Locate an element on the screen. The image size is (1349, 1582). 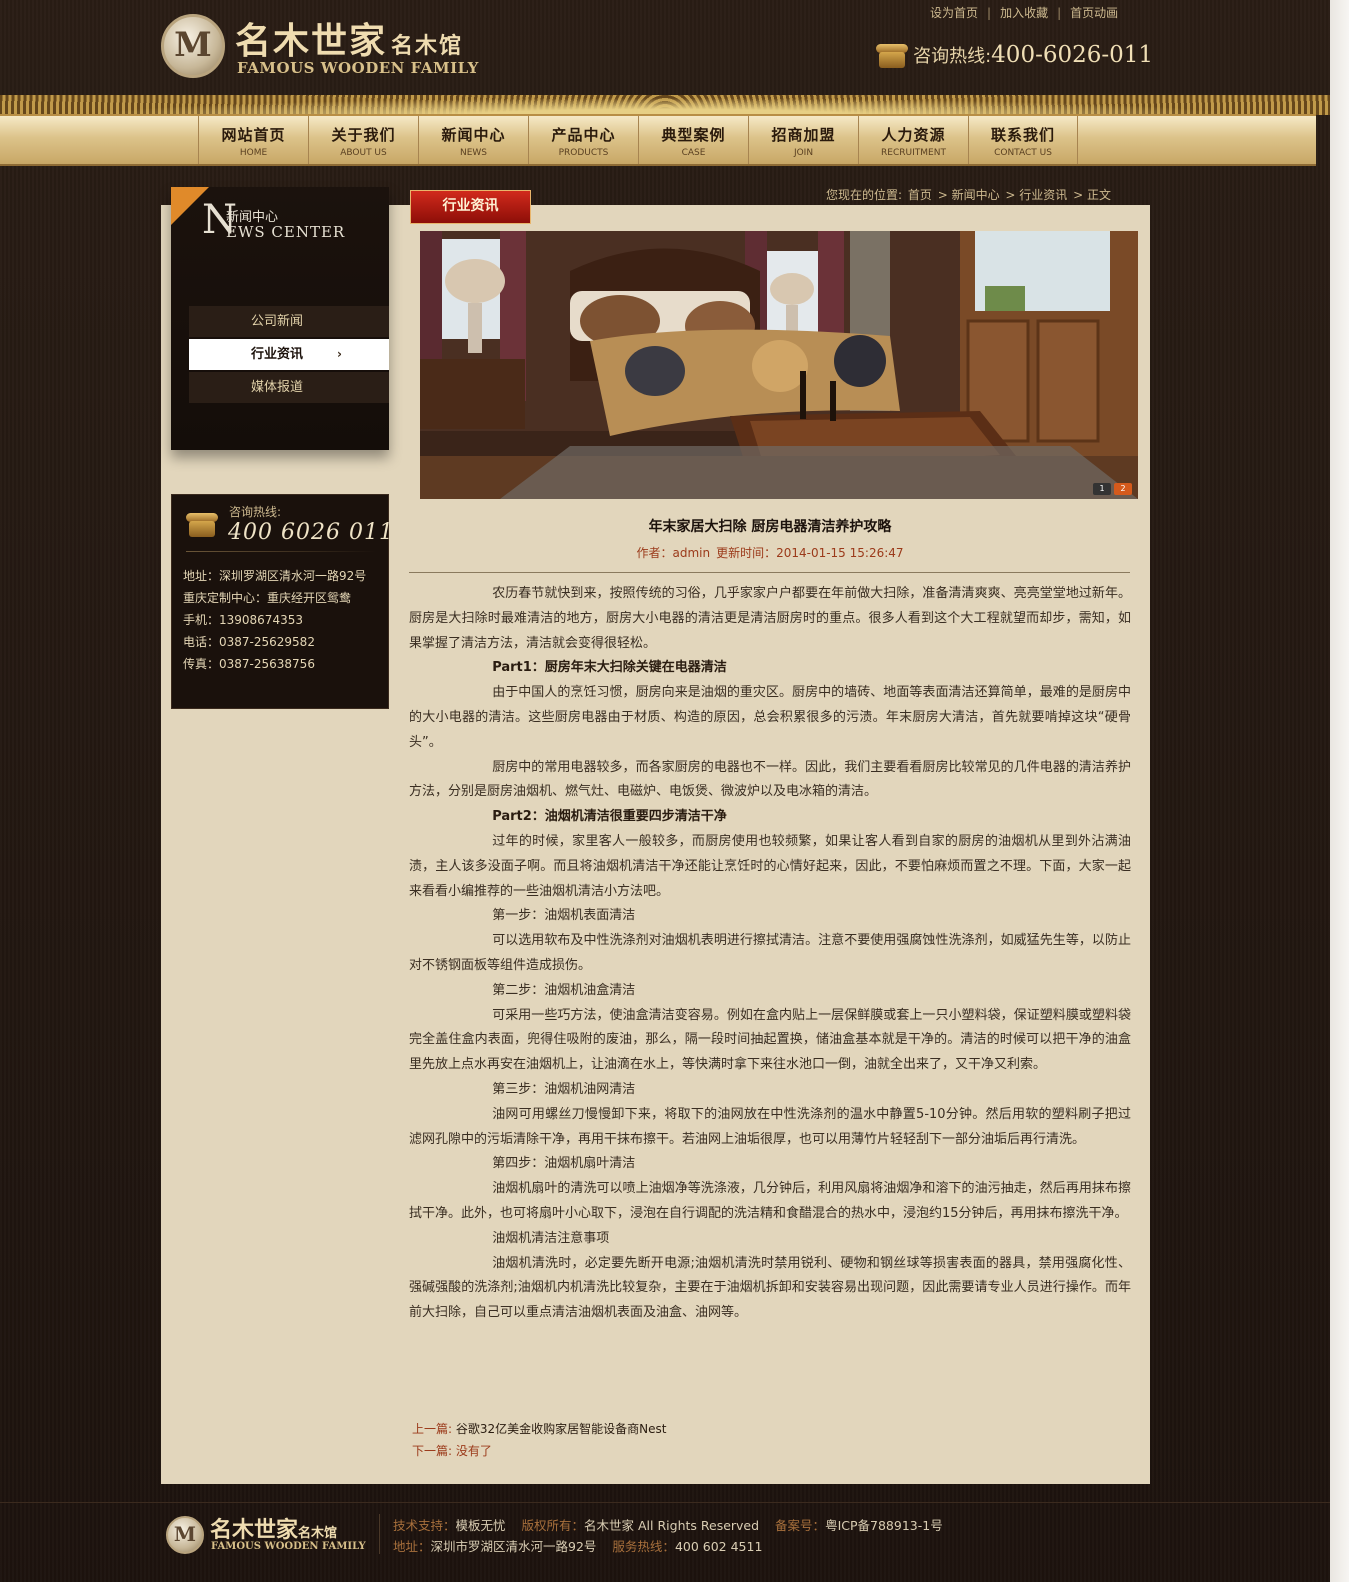
breadcrumb-current: > 正文 is located at coordinates (1092, 195).